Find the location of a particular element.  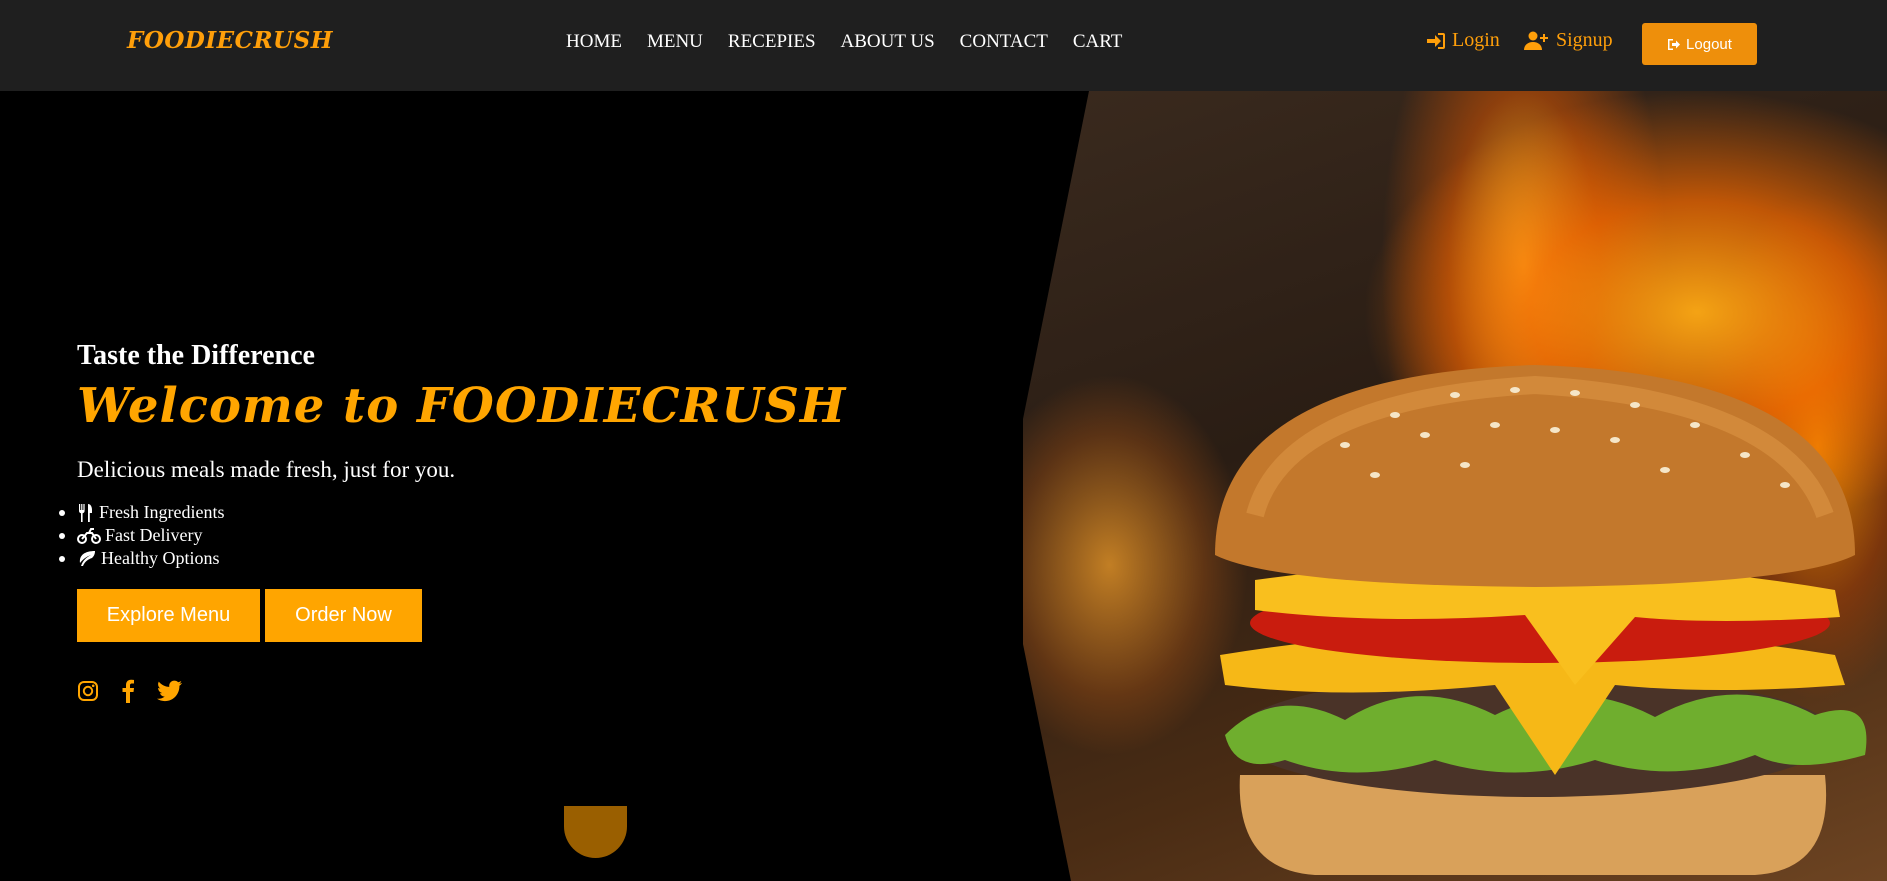

logout-label: Logout is located at coordinates (1709, 44).